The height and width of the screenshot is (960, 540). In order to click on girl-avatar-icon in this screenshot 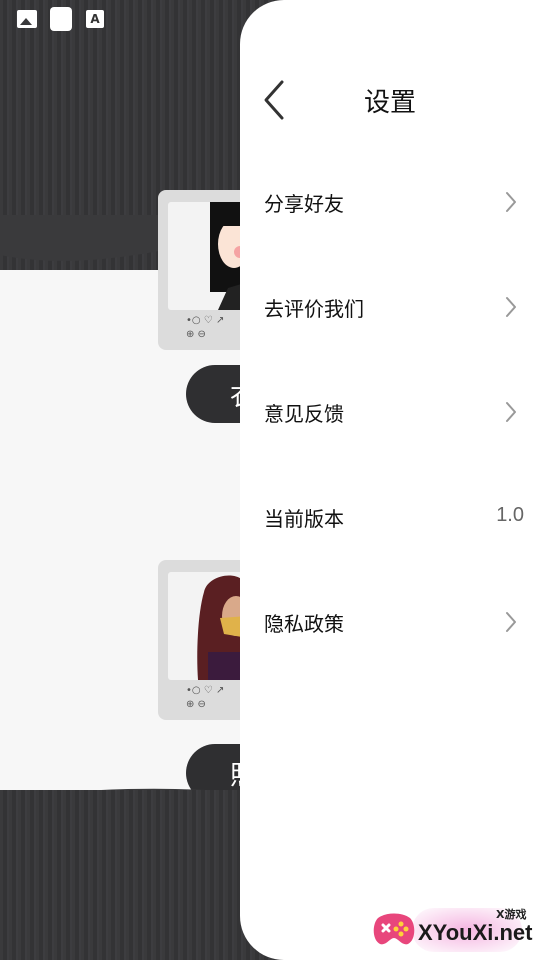, I will do `click(229, 256)`.